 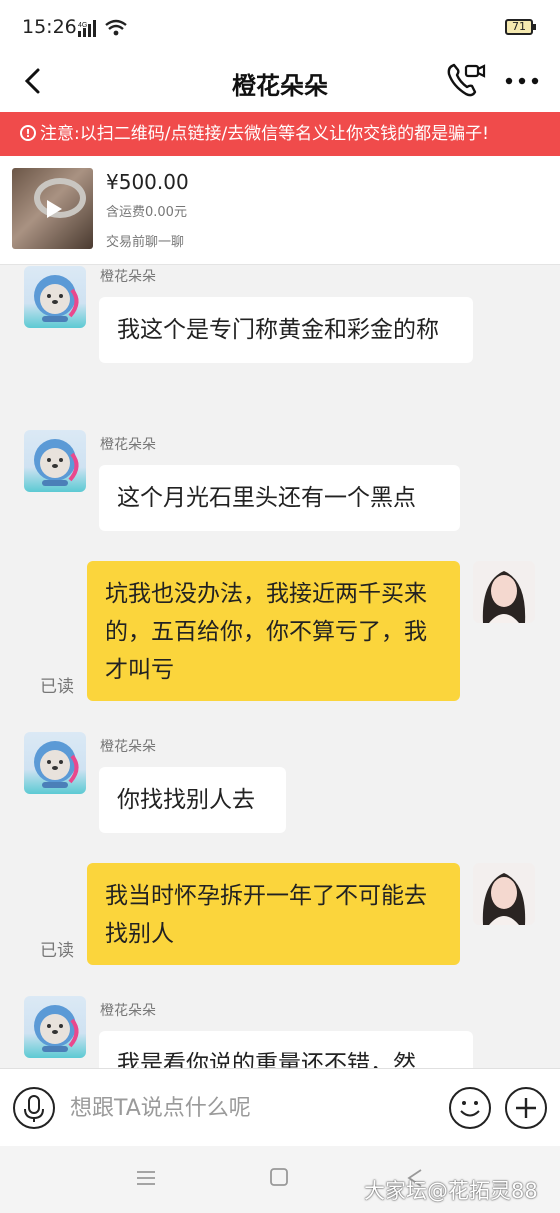 What do you see at coordinates (250, 1108) in the screenshot?
I see `message-input` at bounding box center [250, 1108].